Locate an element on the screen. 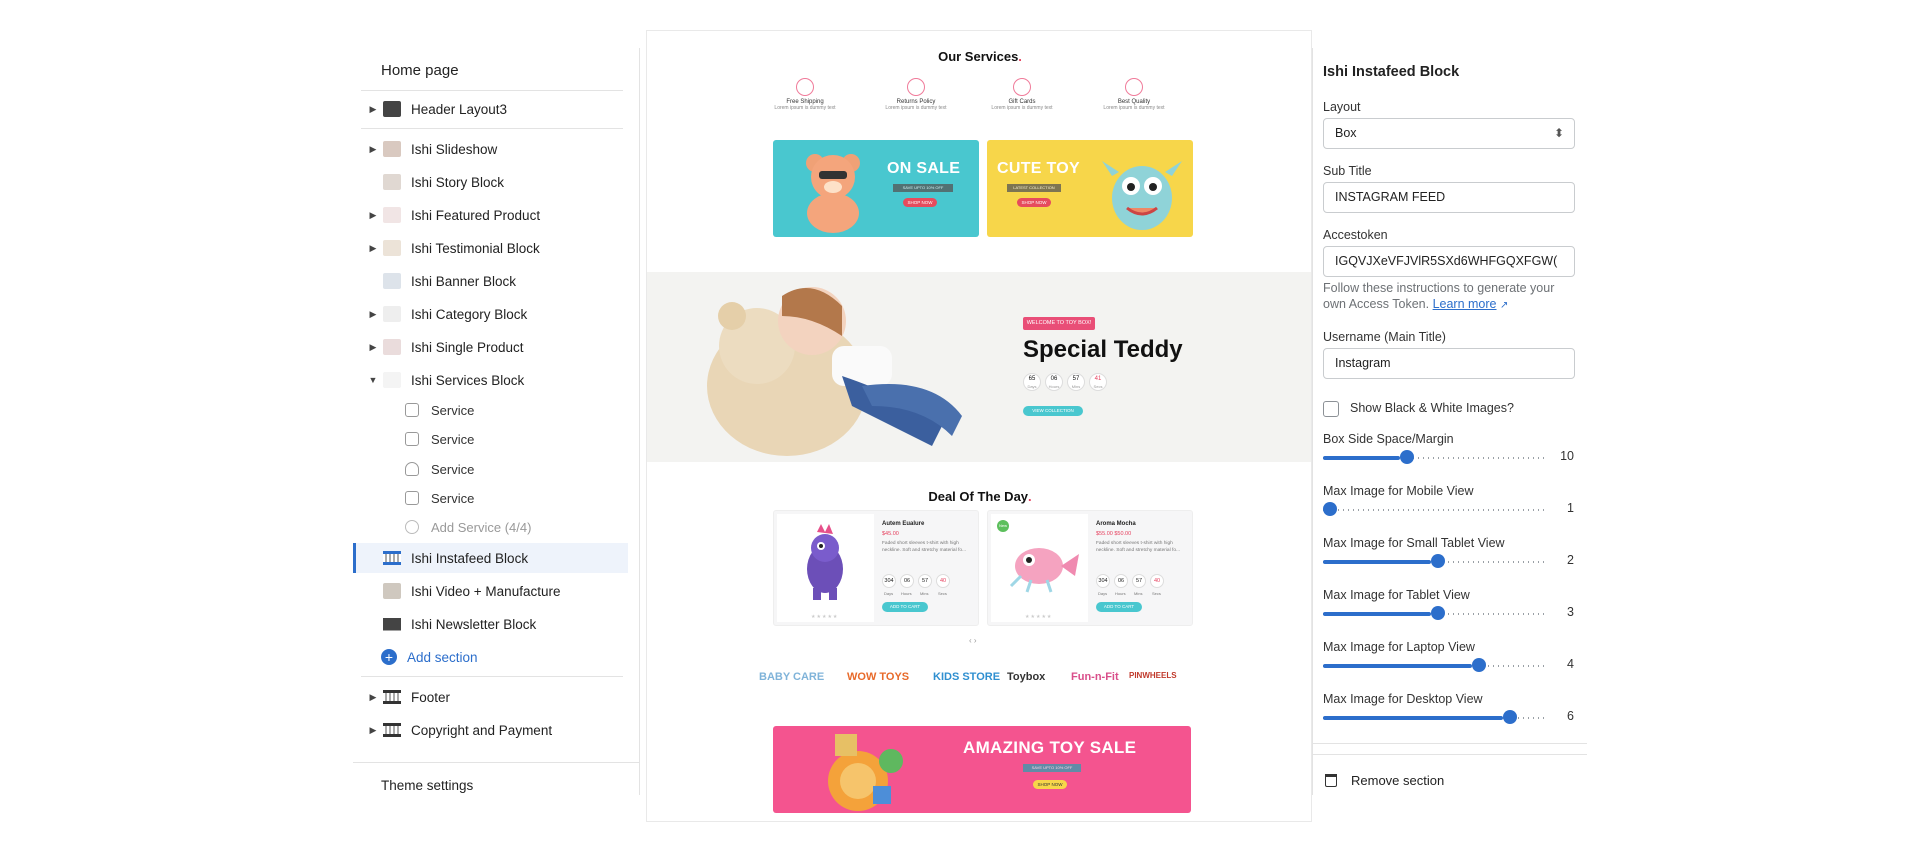 The image size is (1920, 850). refresh-icon is located at coordinates (916, 87).